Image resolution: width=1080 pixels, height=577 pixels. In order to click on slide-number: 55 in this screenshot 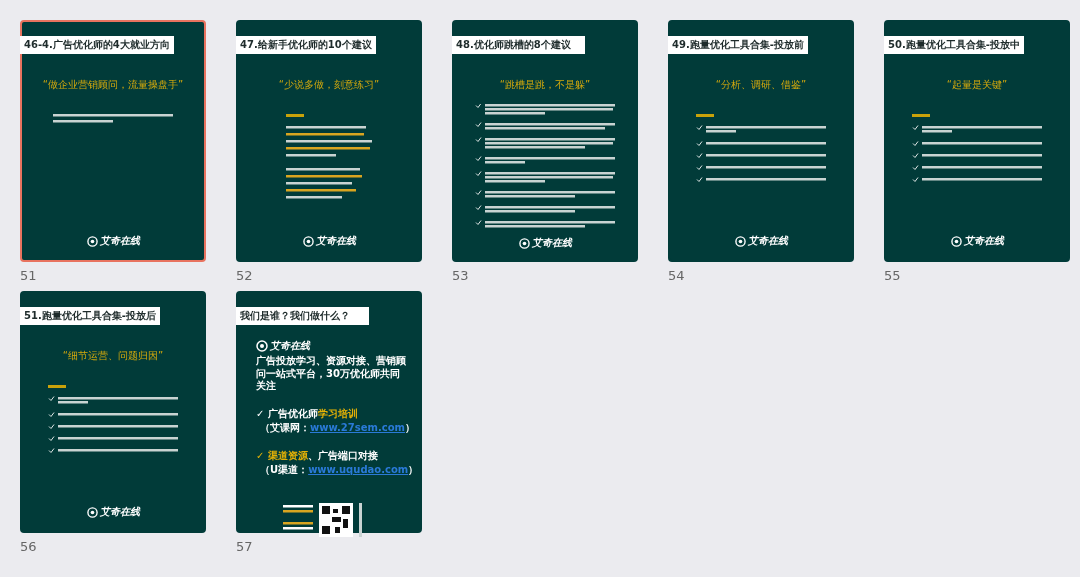, I will do `click(893, 275)`.